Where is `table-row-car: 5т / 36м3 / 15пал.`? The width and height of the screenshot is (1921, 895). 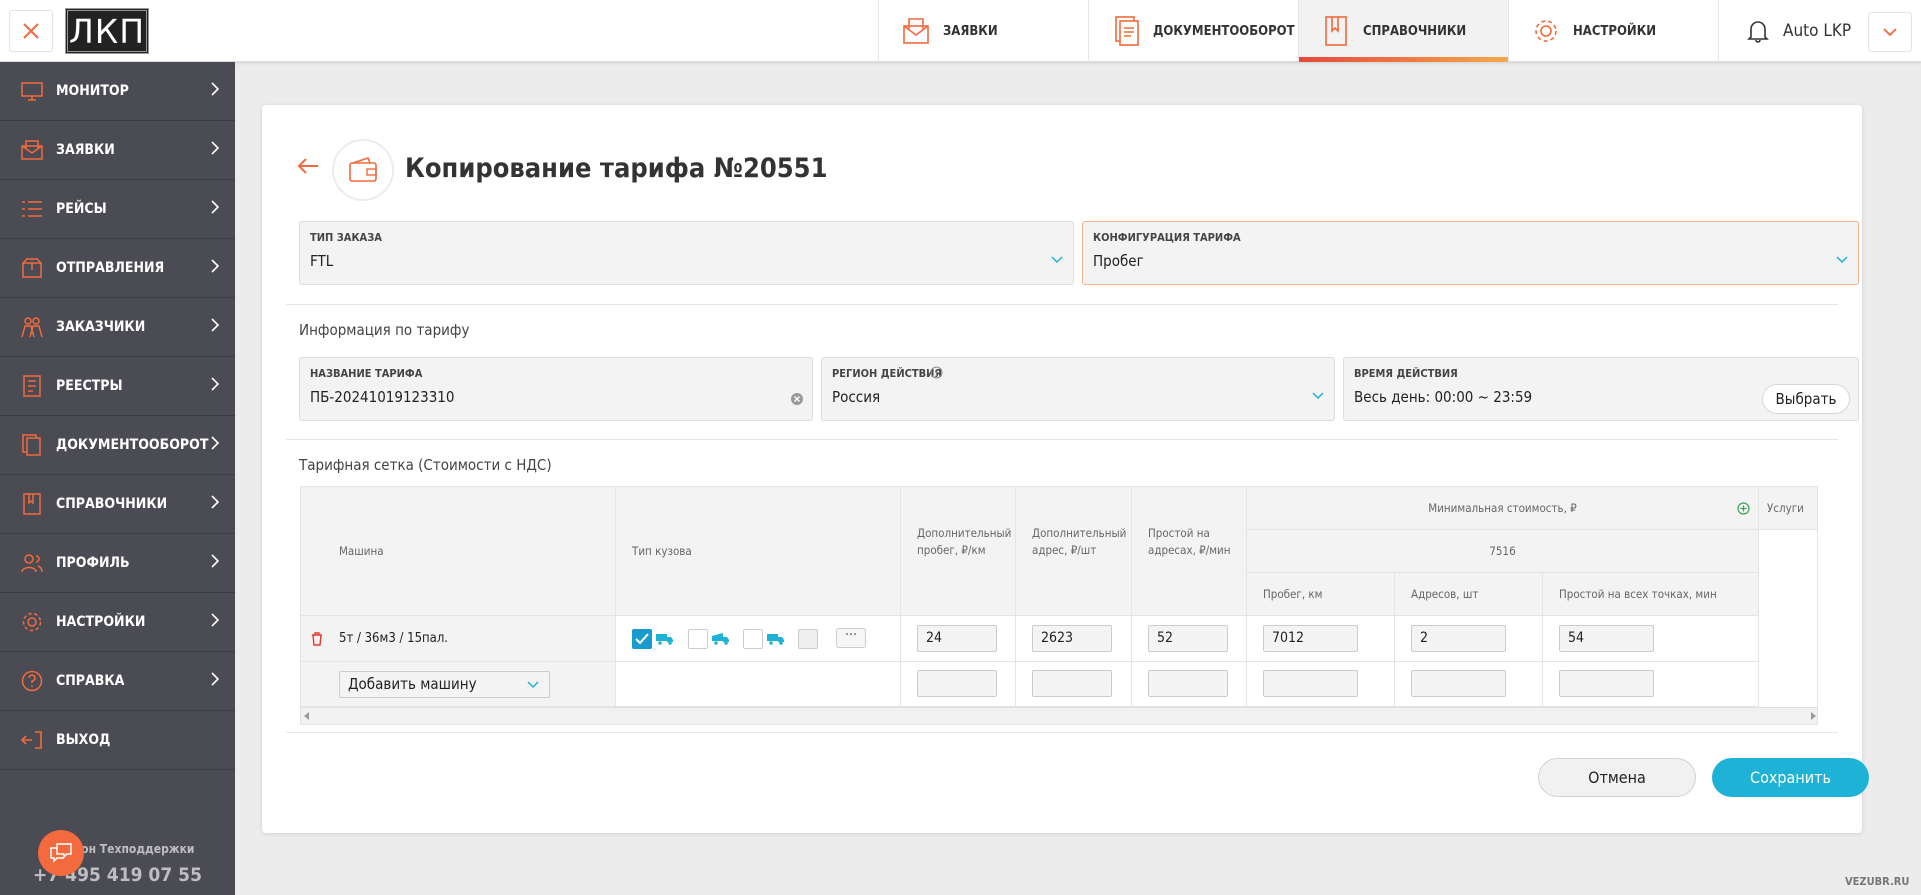 table-row-car: 5т / 36м3 / 15пал. is located at coordinates (458, 639).